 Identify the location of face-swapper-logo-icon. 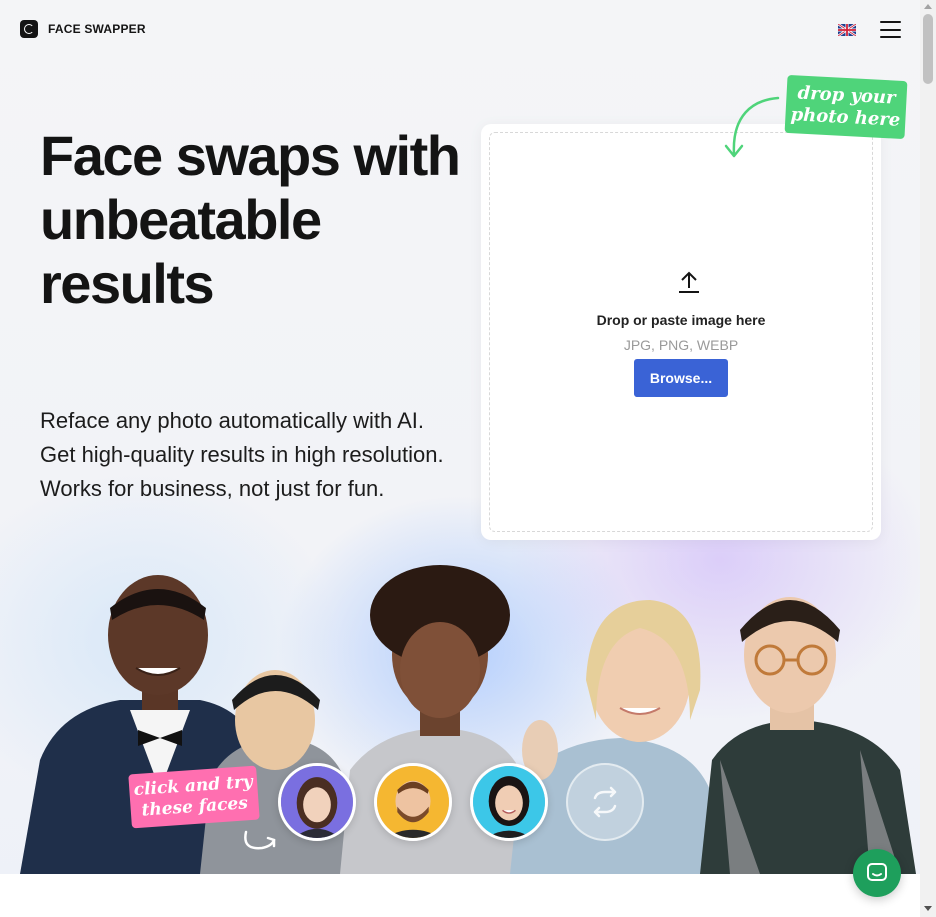
(29, 29).